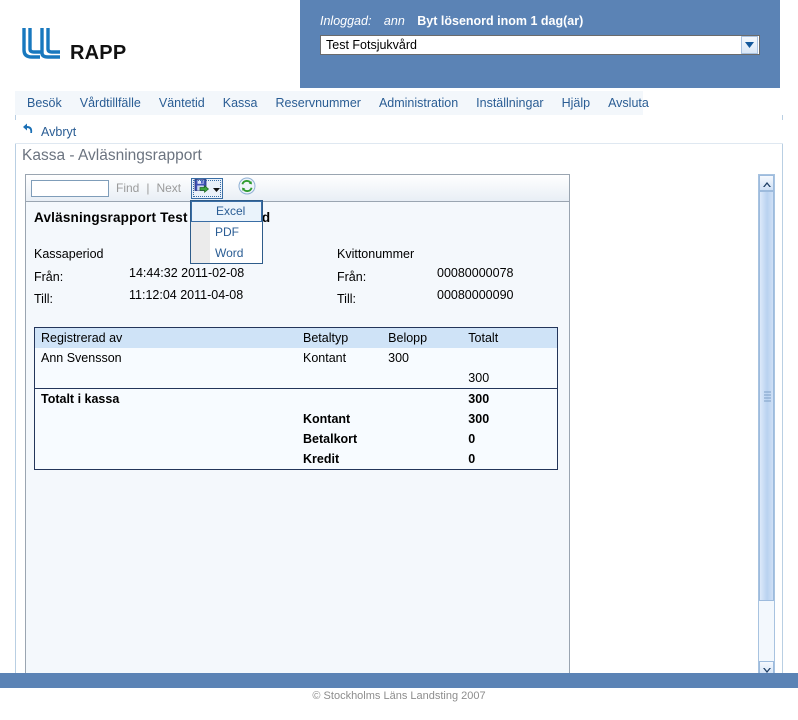 The image size is (798, 720). What do you see at coordinates (297, 187) in the screenshot?
I see `report-toolbar: Find | Next` at bounding box center [297, 187].